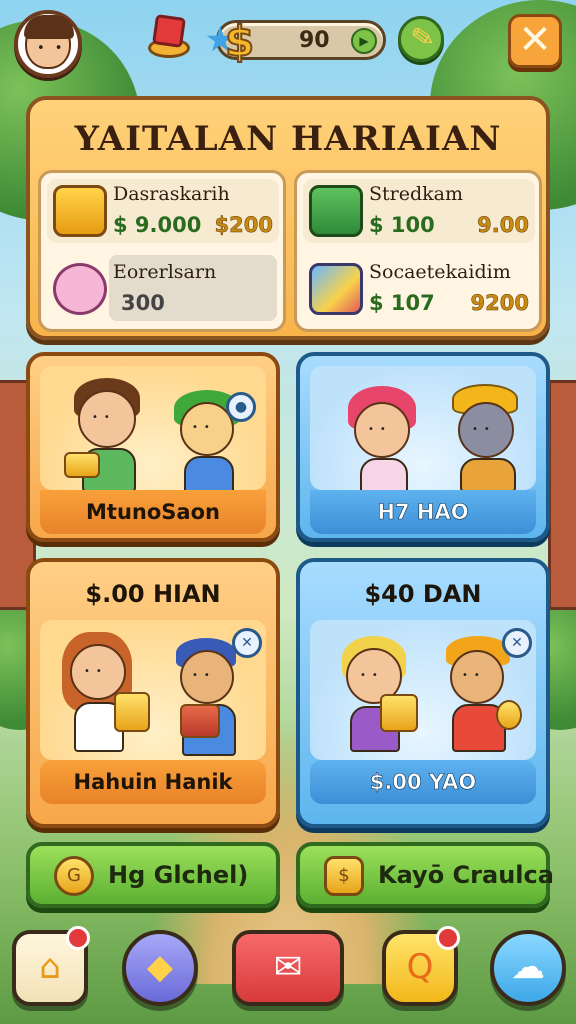 The width and height of the screenshot is (576, 1024). I want to click on task-name: Dasraskarih, so click(171, 194).